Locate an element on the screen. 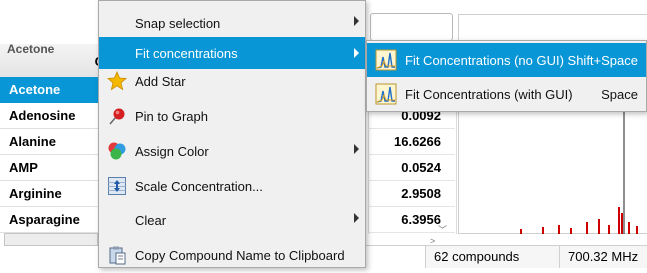  concentration-cell: 0.0524 is located at coordinates (411, 168).